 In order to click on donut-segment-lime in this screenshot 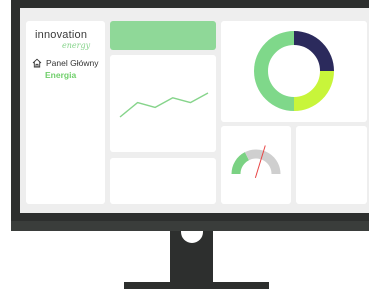, I will do `click(313, 90)`.